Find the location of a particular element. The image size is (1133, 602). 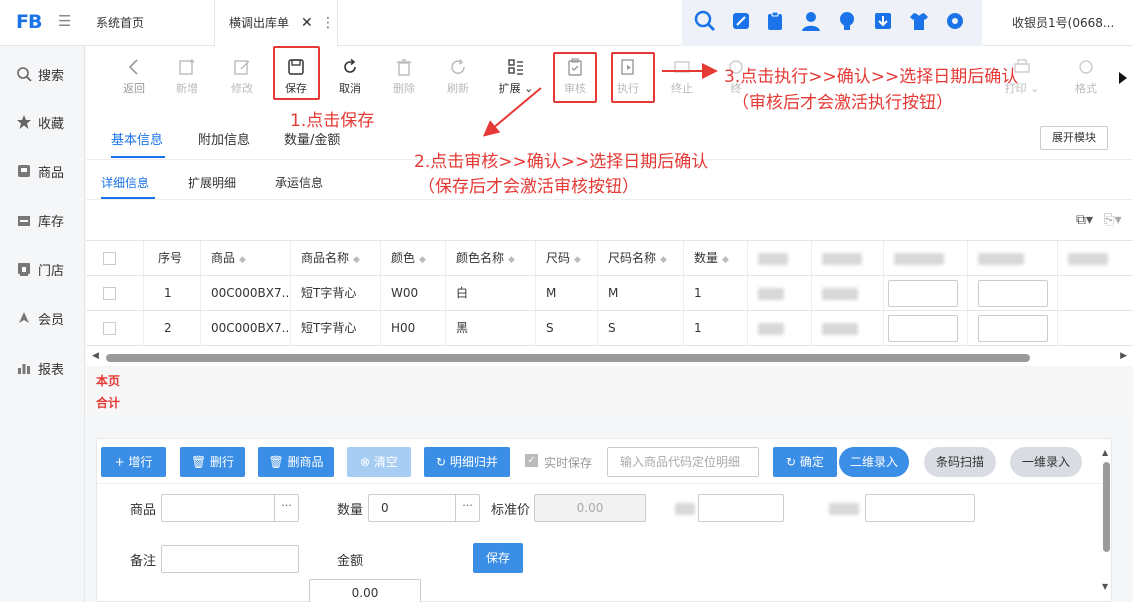

audit-highlight-box is located at coordinates (575, 77).